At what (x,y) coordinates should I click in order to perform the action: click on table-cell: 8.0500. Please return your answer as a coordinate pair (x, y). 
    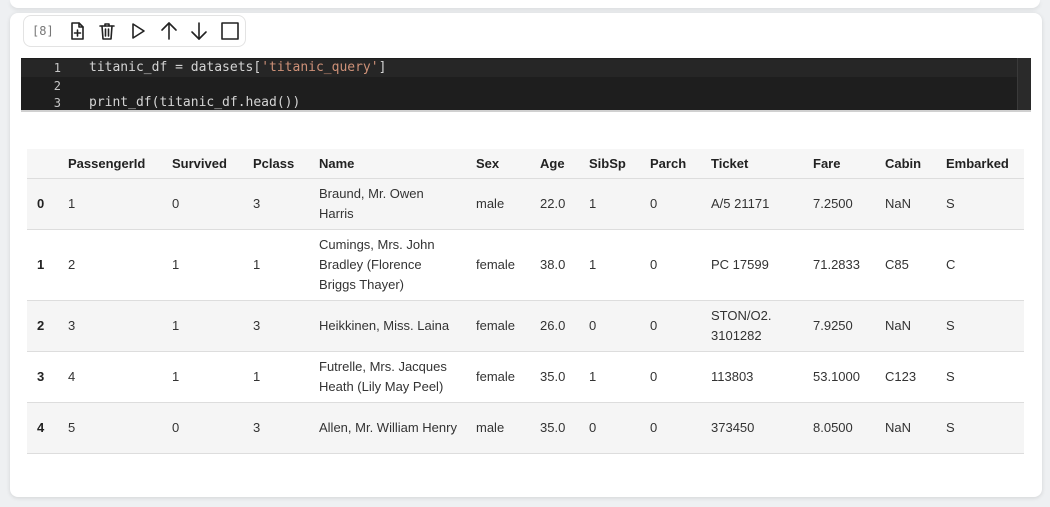
    Looking at the image, I should click on (833, 427).